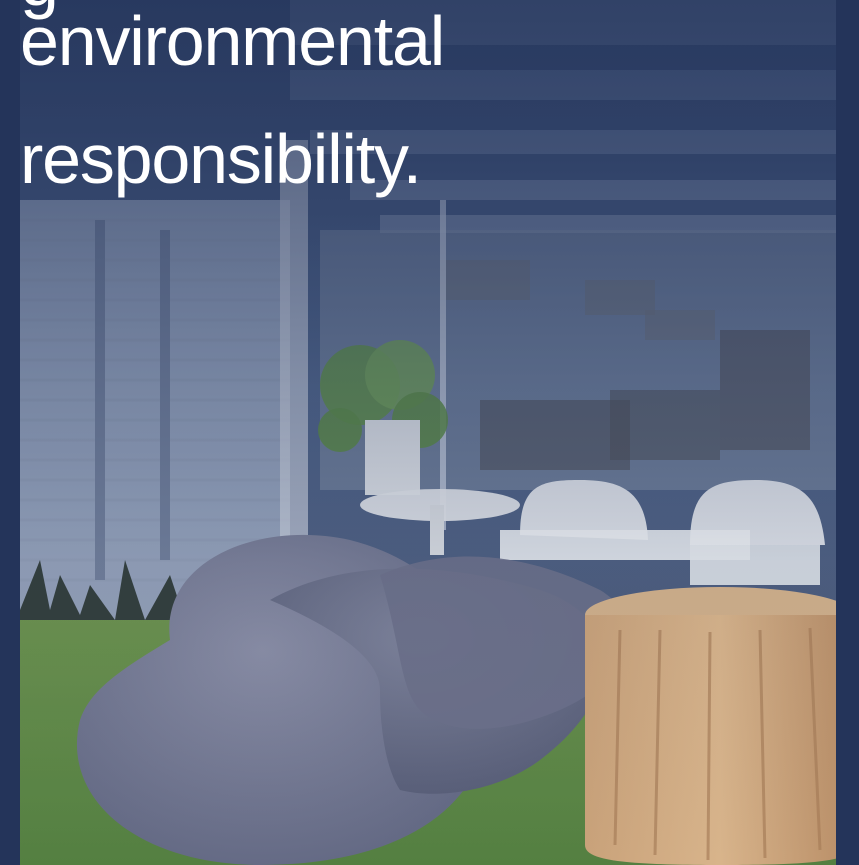  I want to click on hero-headline-line-1: environmental, so click(232, 41).